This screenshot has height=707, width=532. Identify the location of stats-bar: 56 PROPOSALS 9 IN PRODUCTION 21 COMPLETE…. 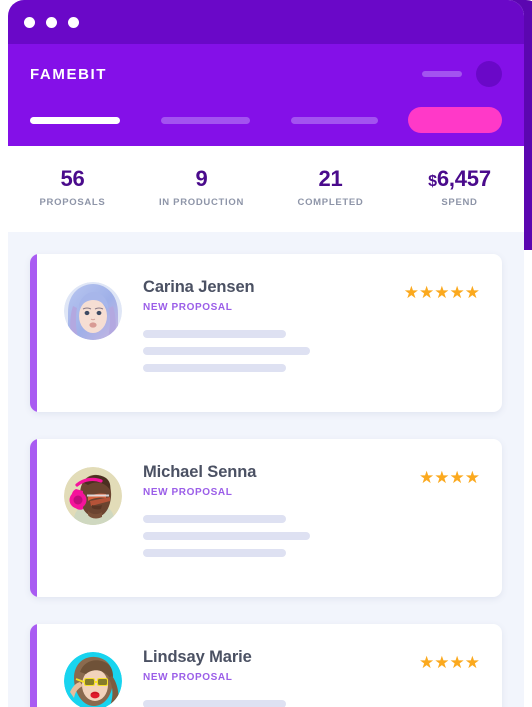
(266, 189).